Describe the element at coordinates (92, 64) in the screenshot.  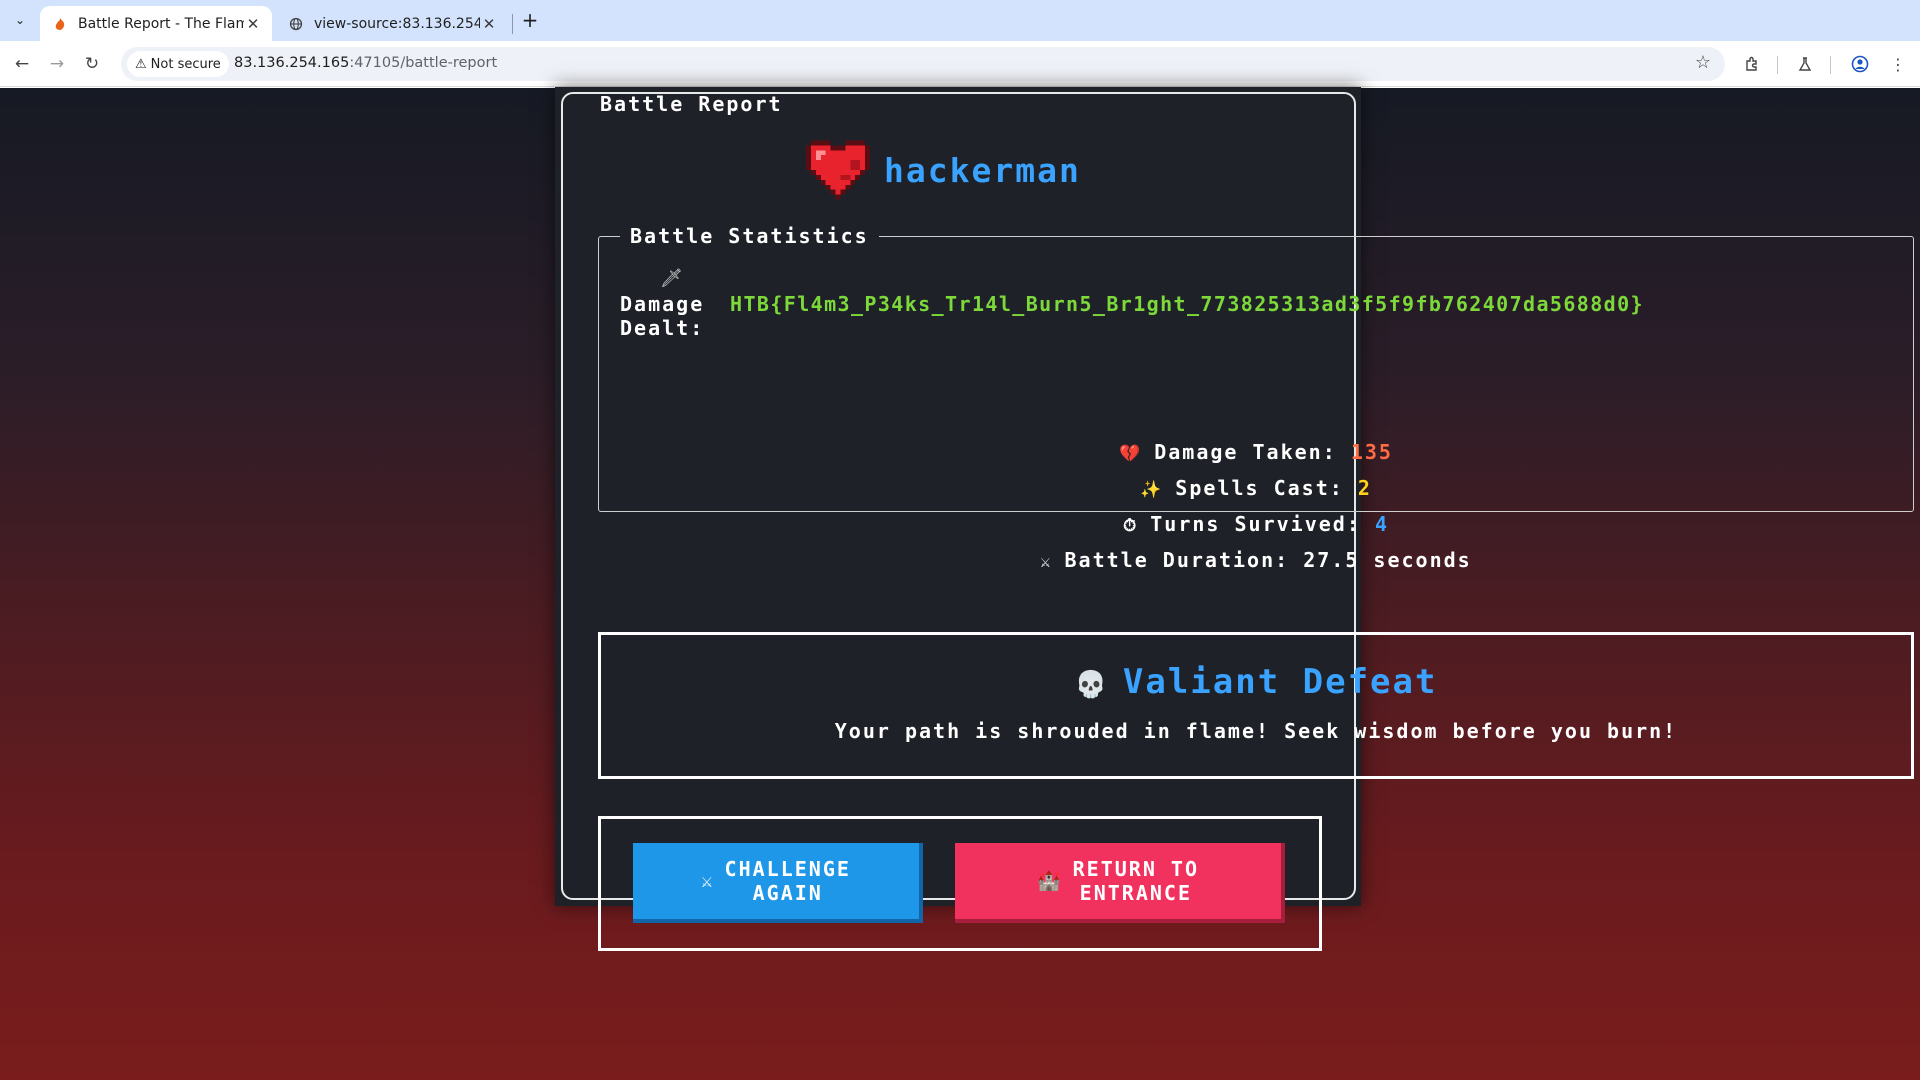
I see `reload-icon: ↻` at that location.